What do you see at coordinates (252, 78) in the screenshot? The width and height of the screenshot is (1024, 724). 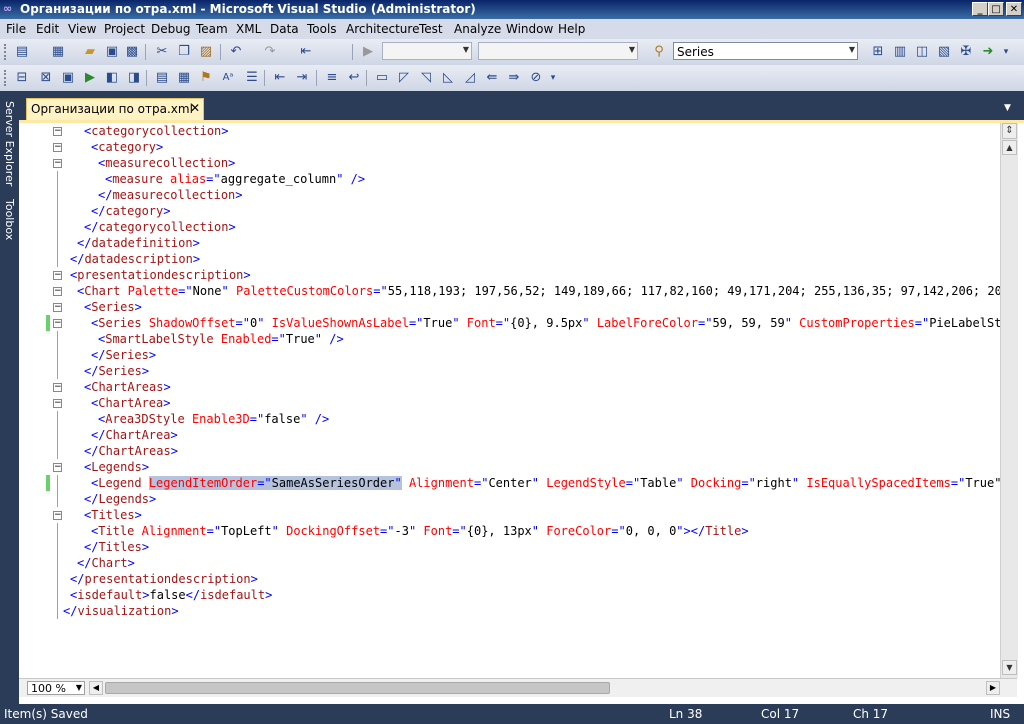 I see `outline-icon: ☰` at bounding box center [252, 78].